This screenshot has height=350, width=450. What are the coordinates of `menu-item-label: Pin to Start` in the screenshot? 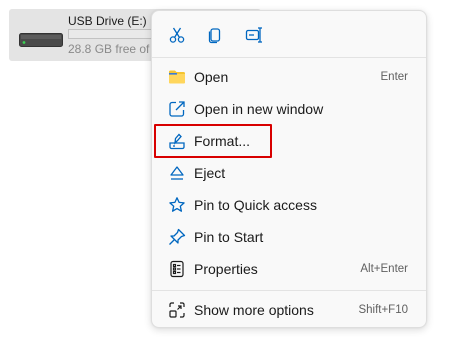 It's located at (229, 237).